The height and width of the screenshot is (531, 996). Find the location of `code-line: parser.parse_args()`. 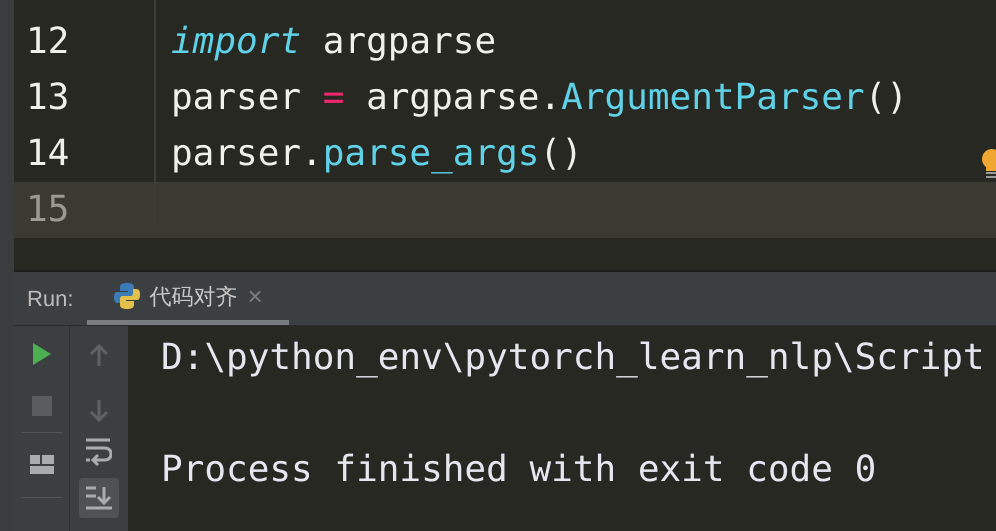

code-line: parser.parse_args() is located at coordinates (377, 154).